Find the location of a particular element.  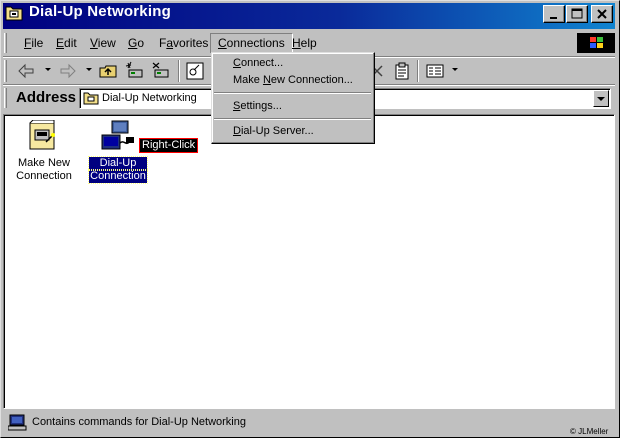

windows-flag-icon is located at coordinates (596, 42).